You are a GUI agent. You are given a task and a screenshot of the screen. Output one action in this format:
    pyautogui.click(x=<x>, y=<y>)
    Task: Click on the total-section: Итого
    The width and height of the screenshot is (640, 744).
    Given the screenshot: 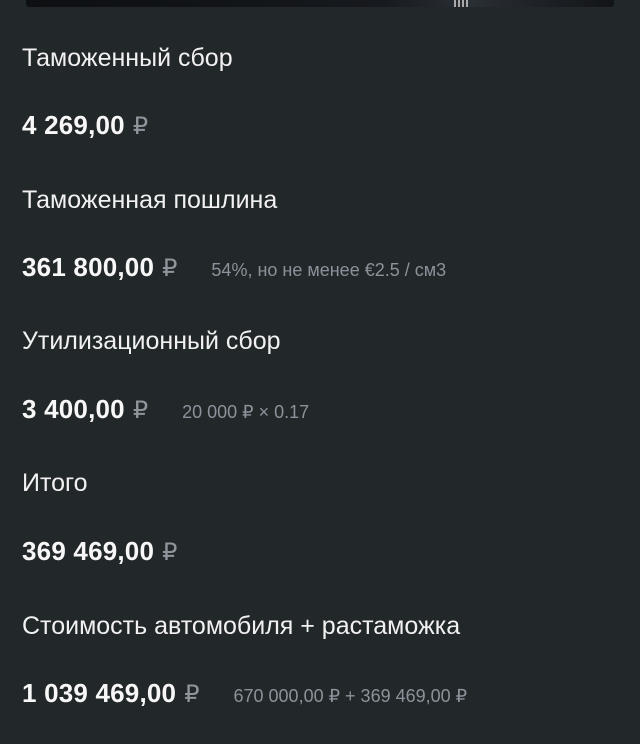 What is the action you would take?
    pyautogui.click(x=320, y=483)
    